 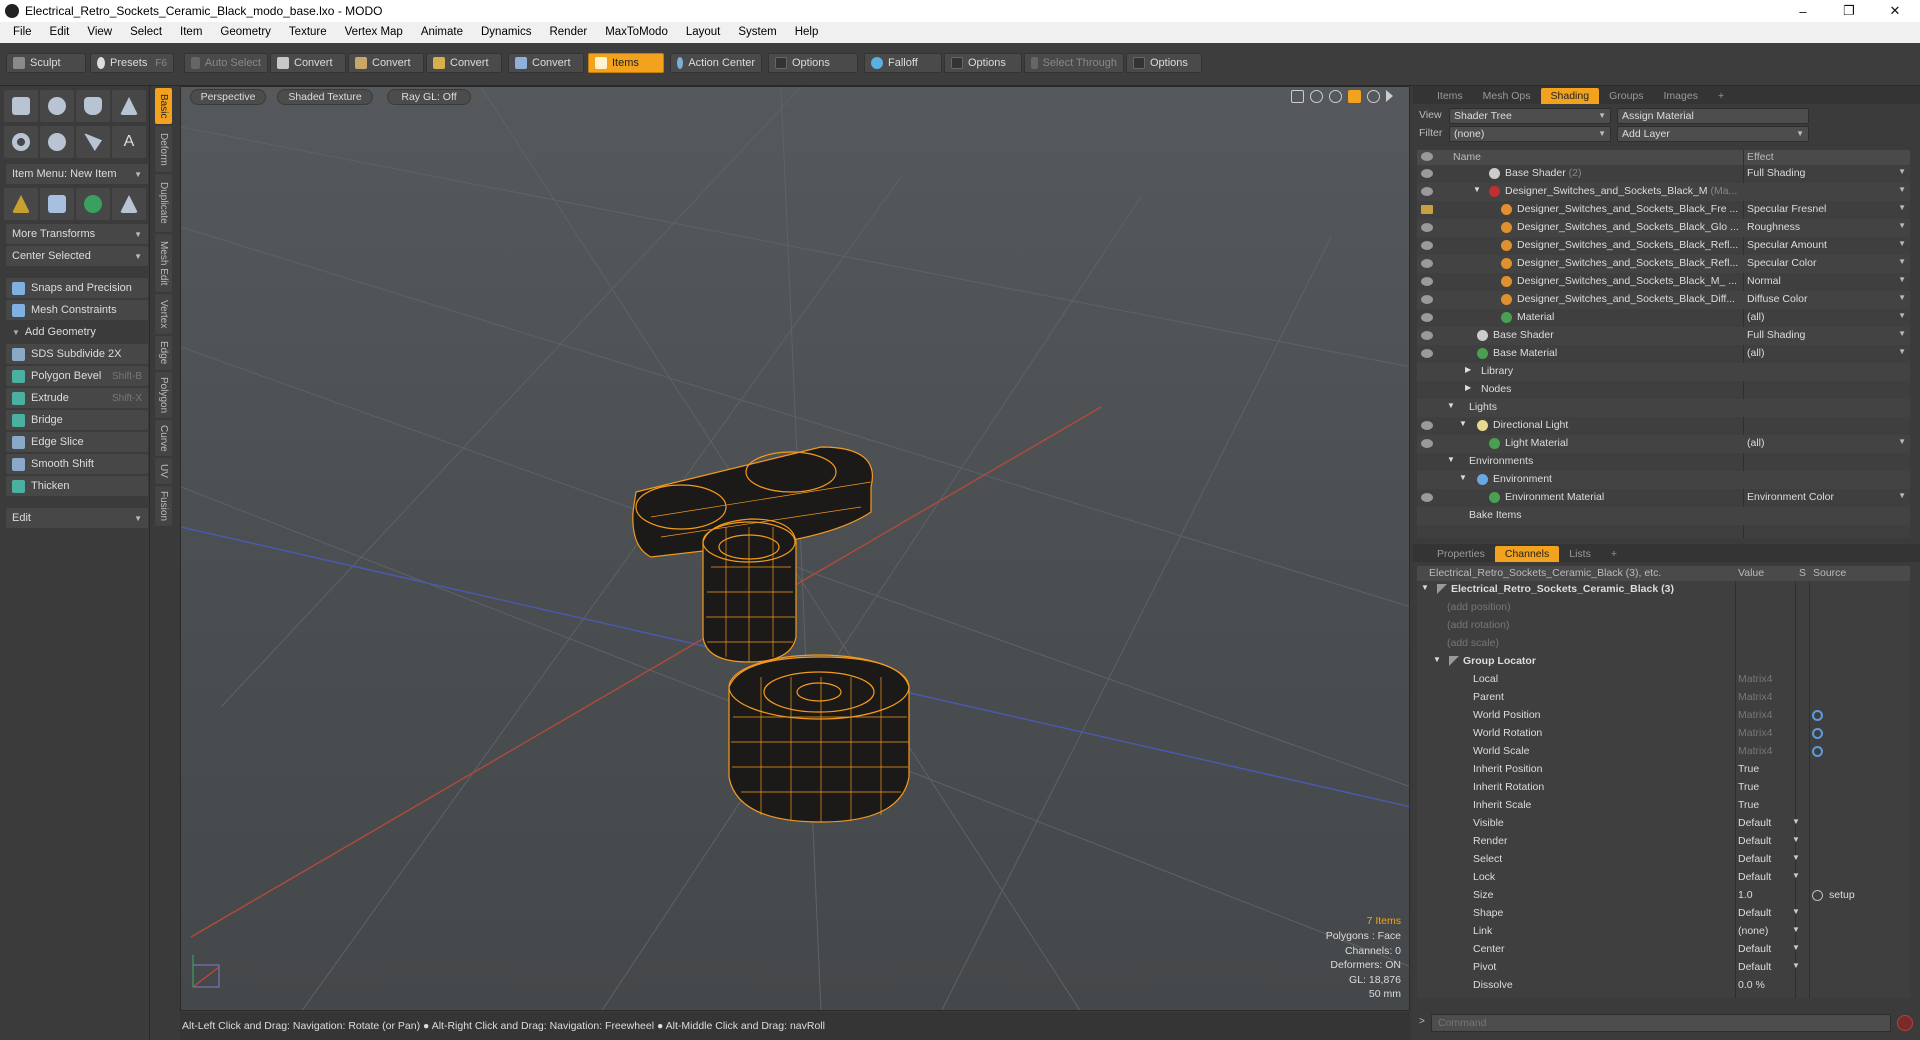 I want to click on channel-row: Visible Default ▼, so click(x=1663, y=824).